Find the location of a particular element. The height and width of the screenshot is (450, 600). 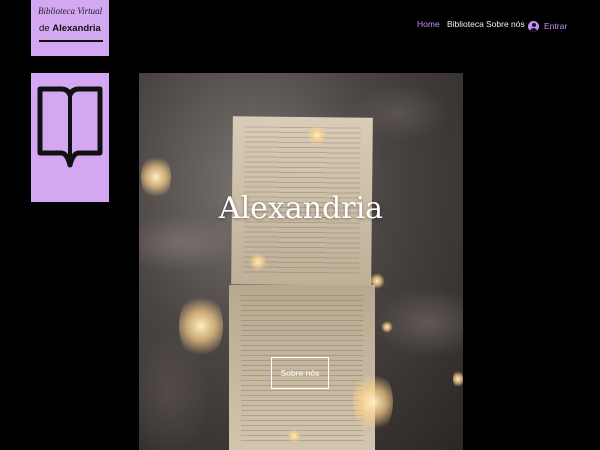

logo-brand-name: Alexandria is located at coordinates (76, 28).